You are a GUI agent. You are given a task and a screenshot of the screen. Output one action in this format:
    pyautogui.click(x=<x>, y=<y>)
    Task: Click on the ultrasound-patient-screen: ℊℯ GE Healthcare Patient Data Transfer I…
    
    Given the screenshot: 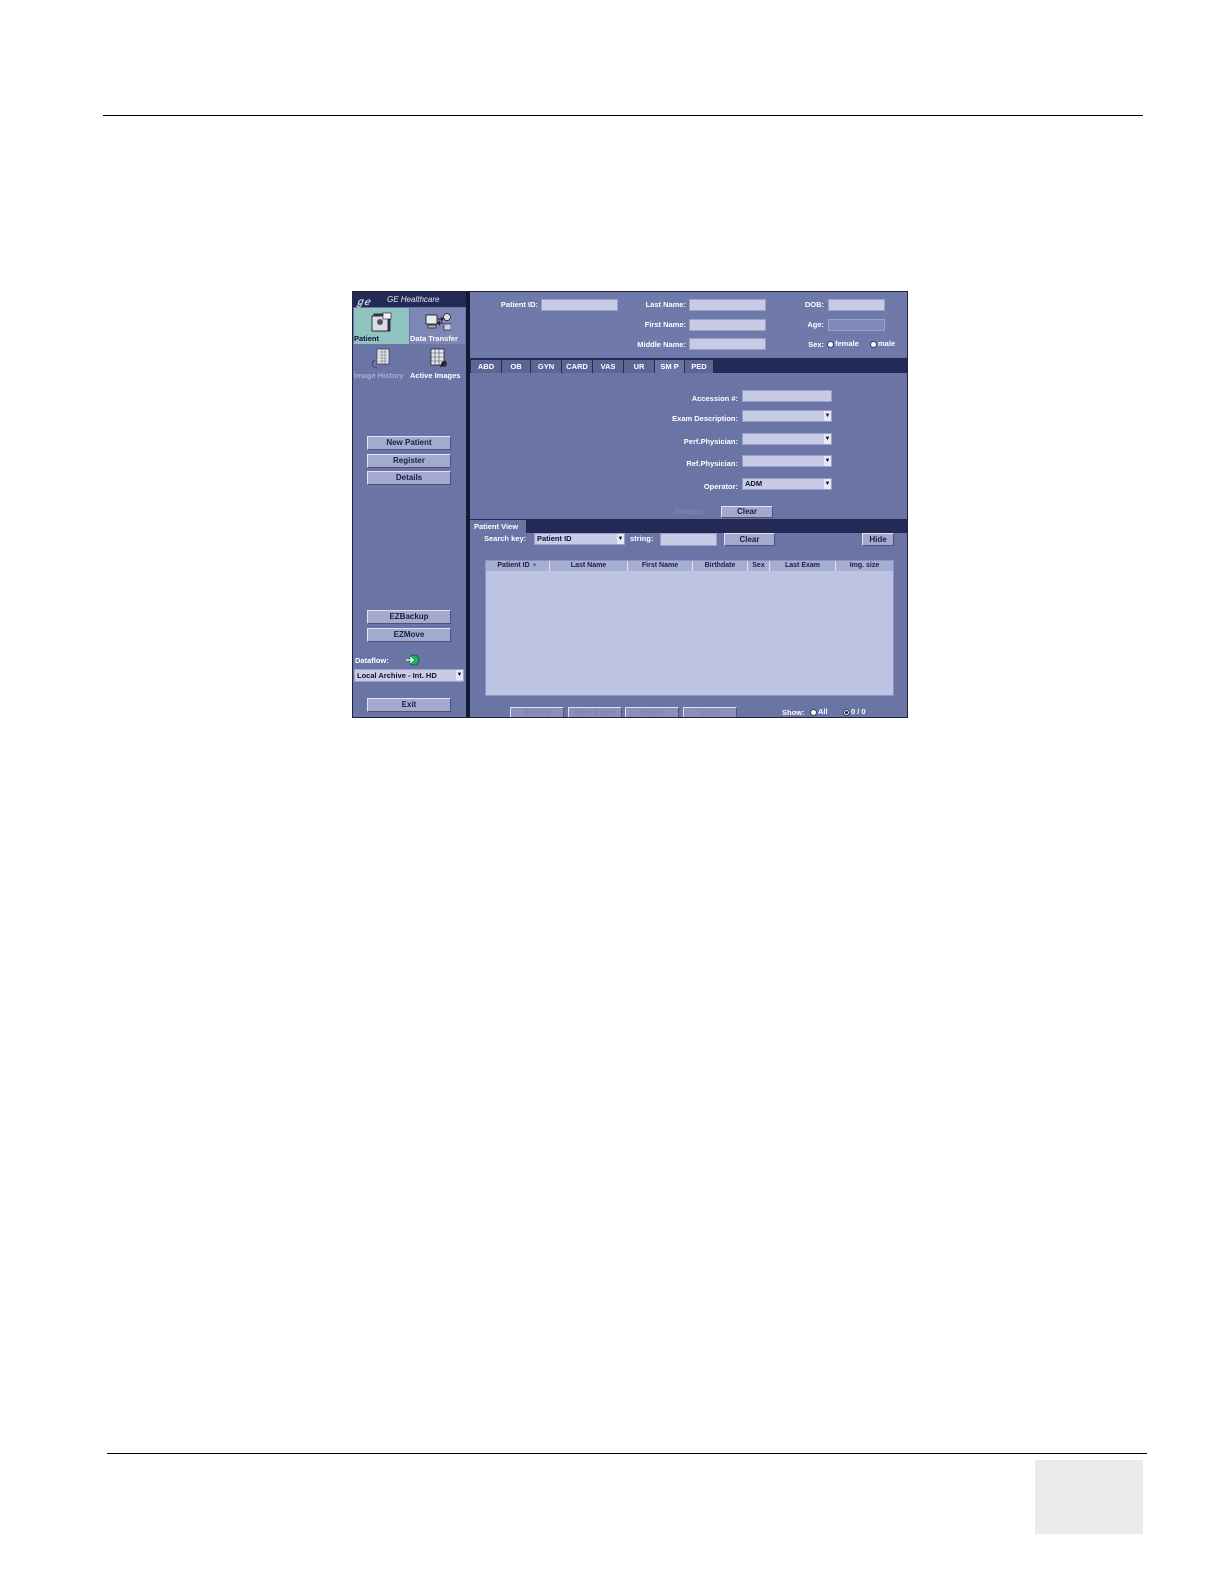 What is the action you would take?
    pyautogui.click(x=630, y=504)
    